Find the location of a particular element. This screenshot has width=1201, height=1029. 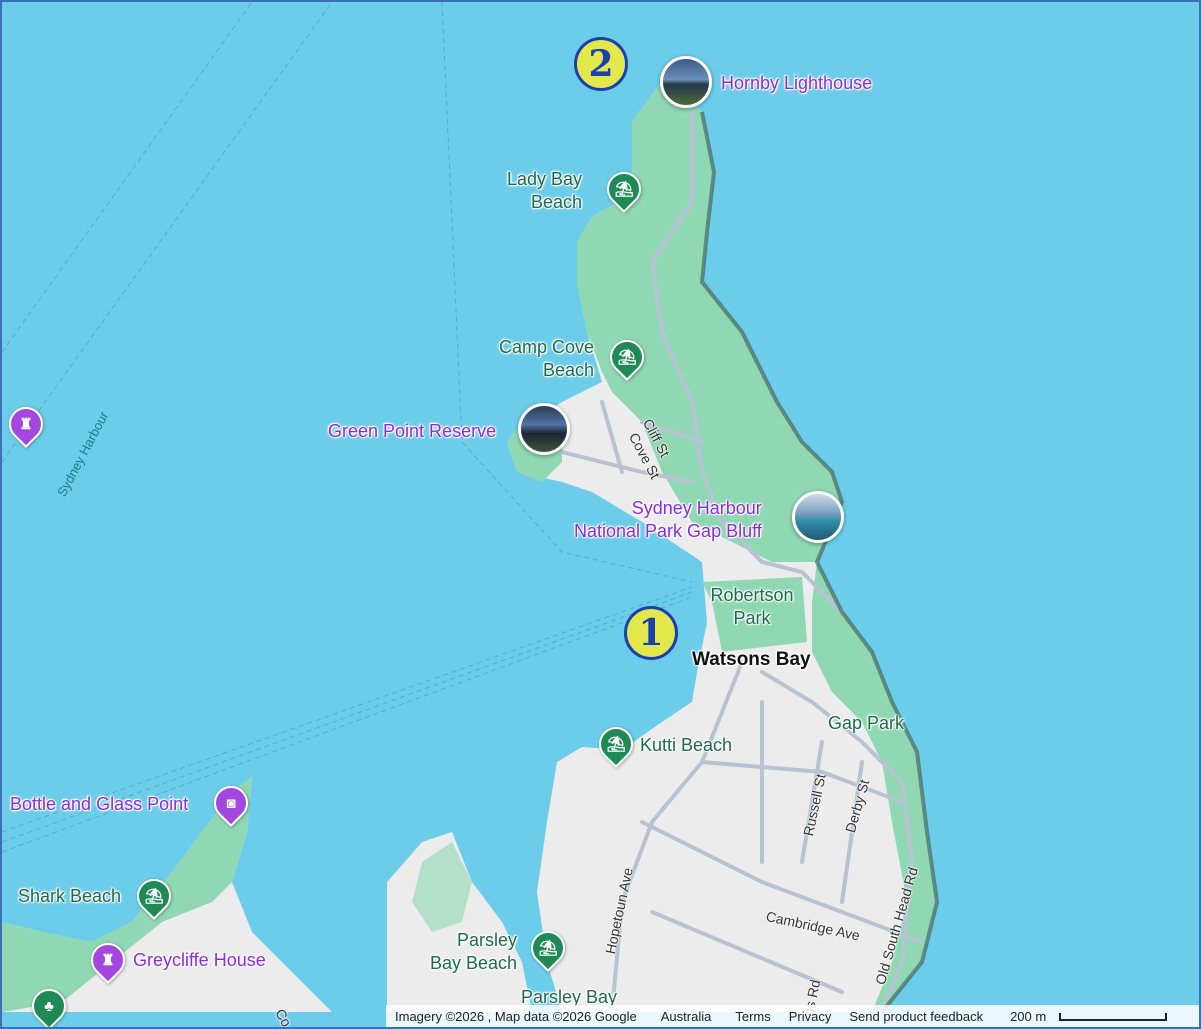

lady-bay-beach-label: Lady Bay Beach is located at coordinates (544, 191).